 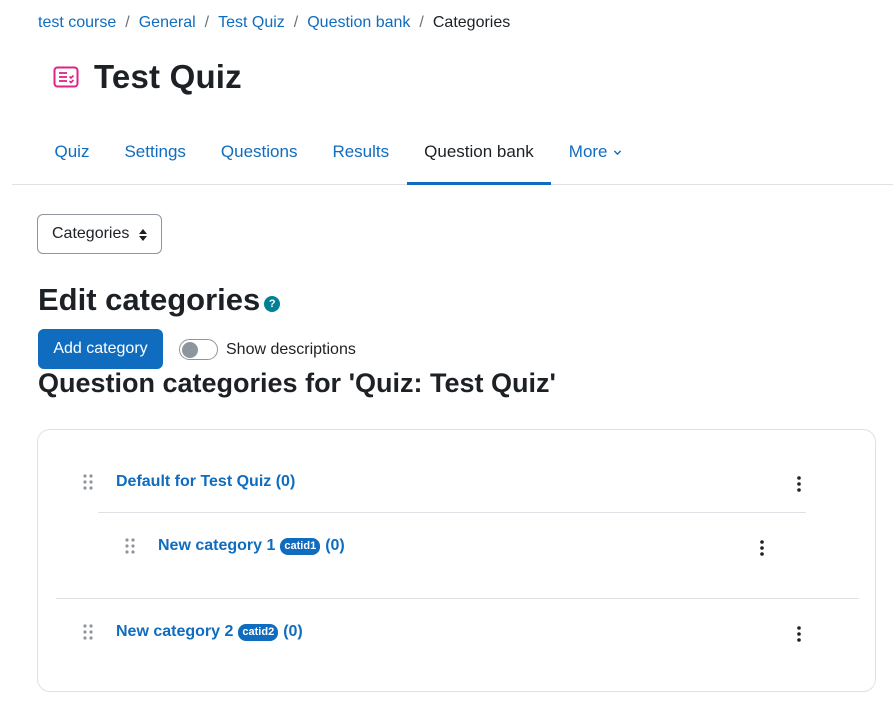 I want to click on idnumber-badge: catid2, so click(x=258, y=632).